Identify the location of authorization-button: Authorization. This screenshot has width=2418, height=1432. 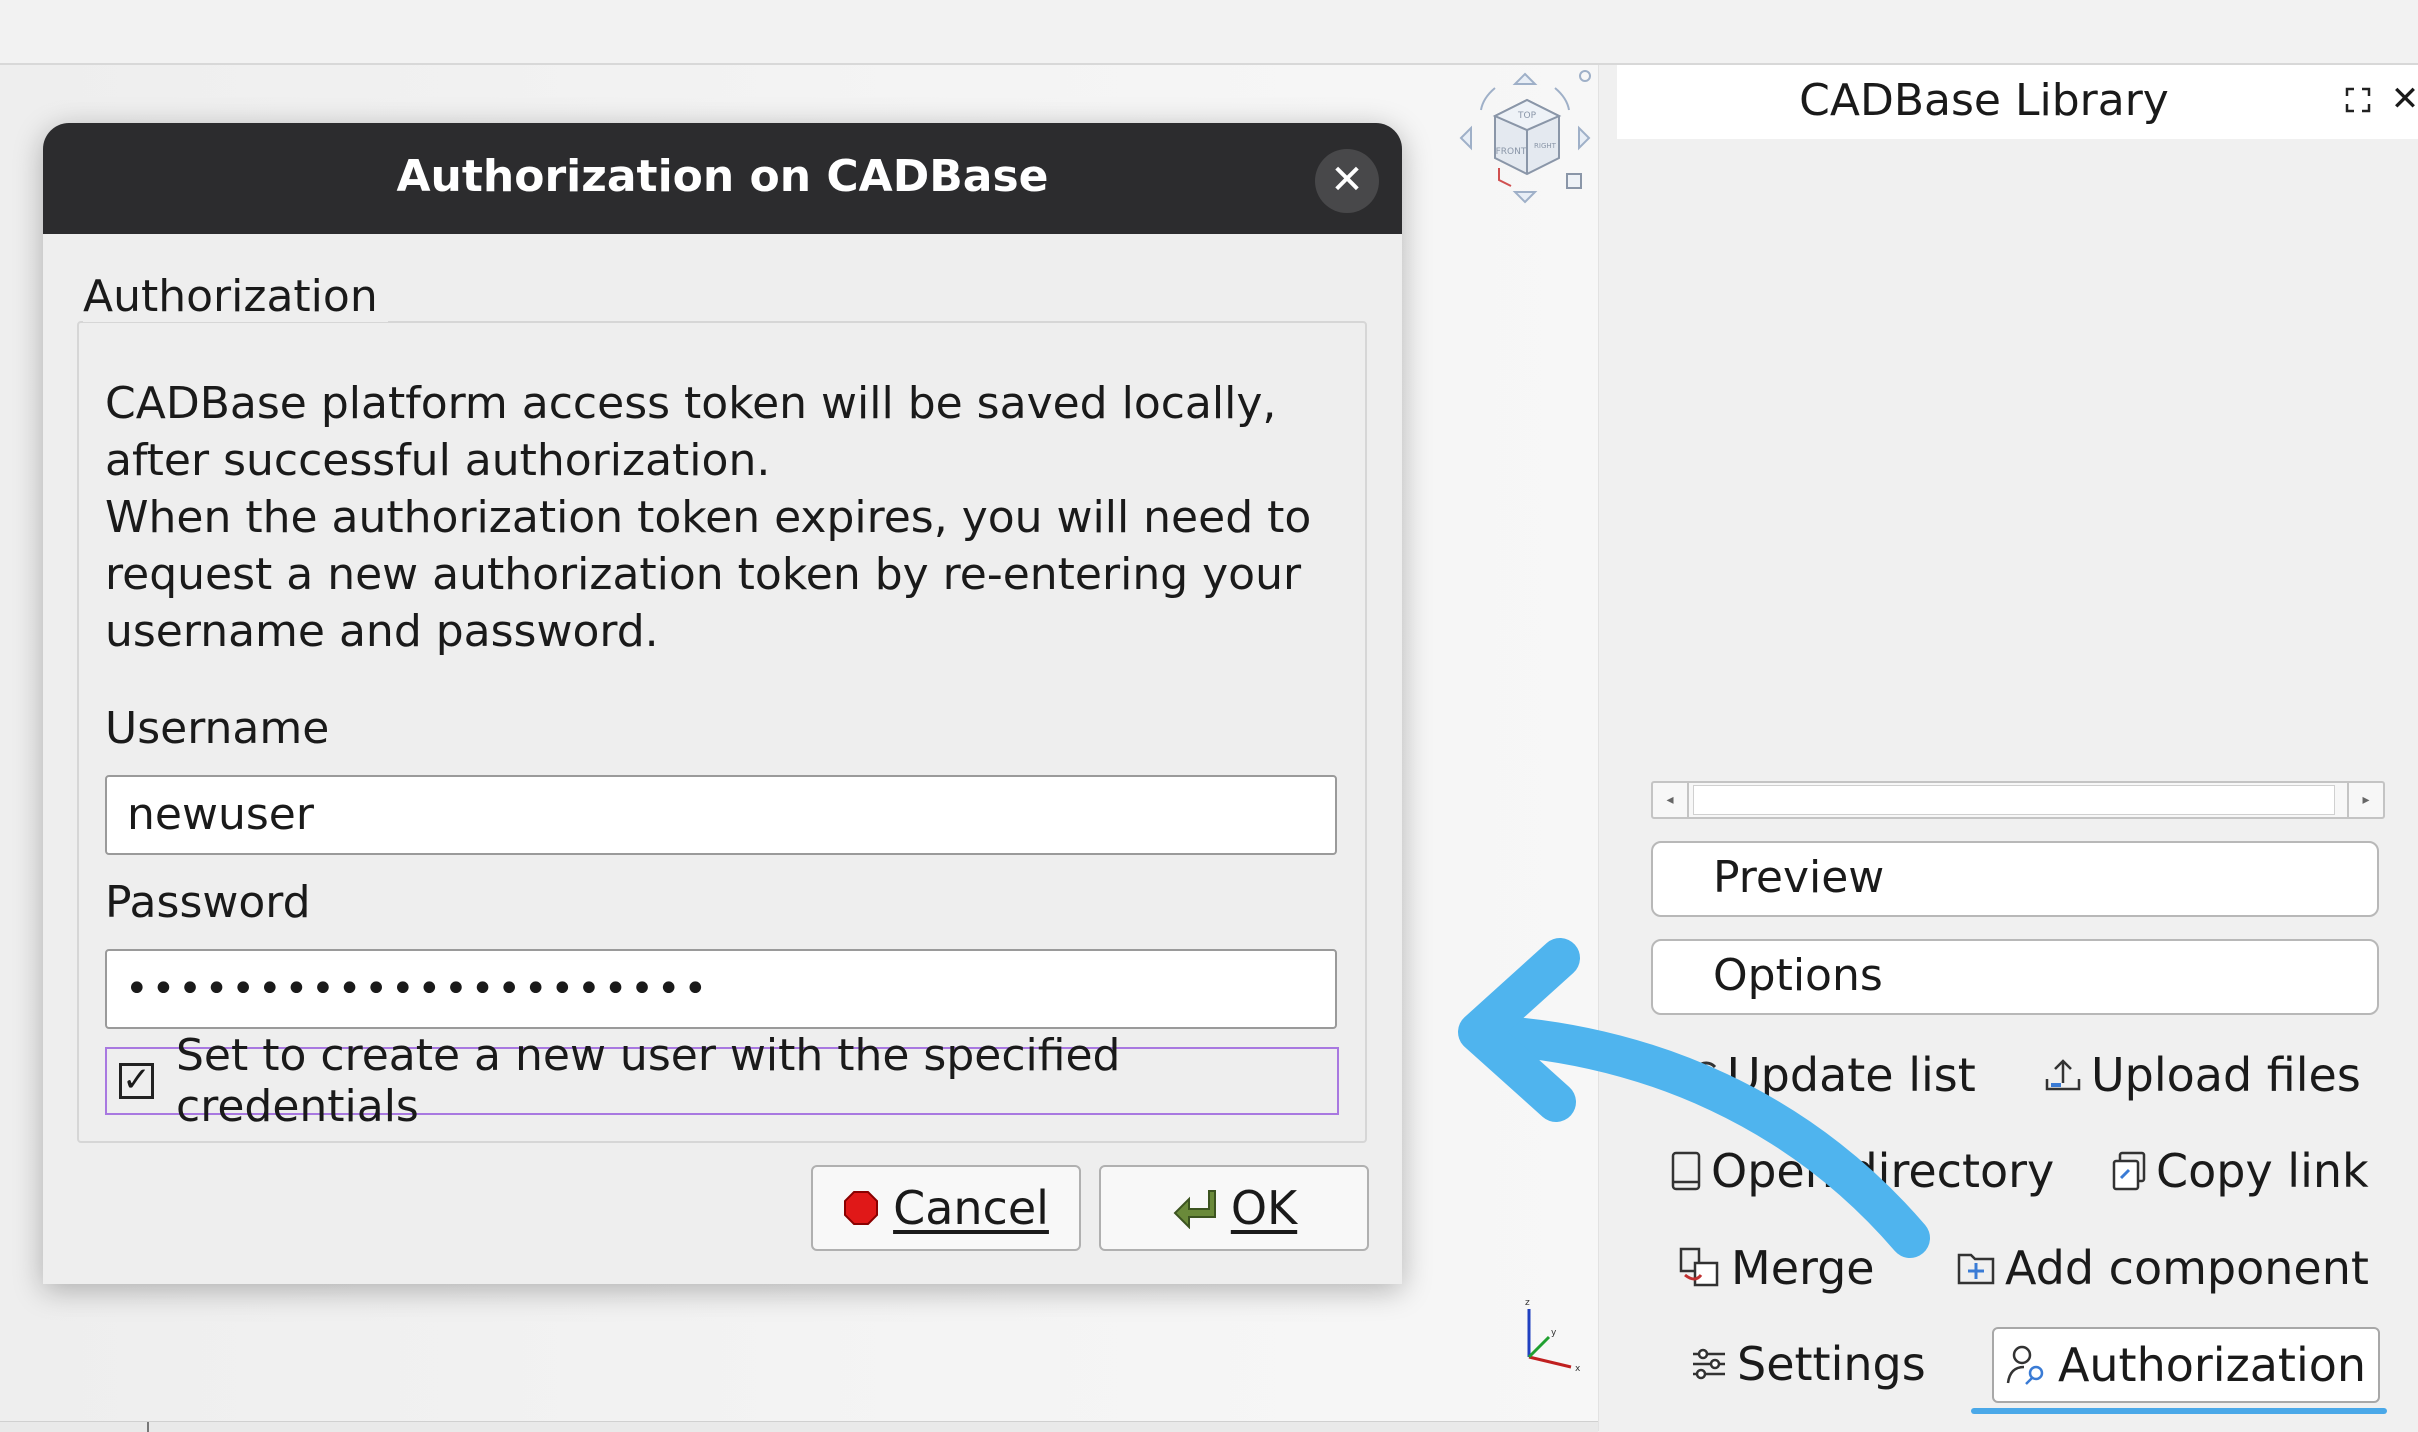
(2186, 1365).